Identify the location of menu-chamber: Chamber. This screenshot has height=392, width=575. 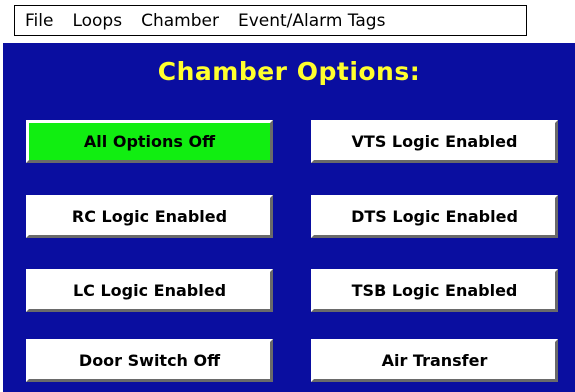
(180, 21).